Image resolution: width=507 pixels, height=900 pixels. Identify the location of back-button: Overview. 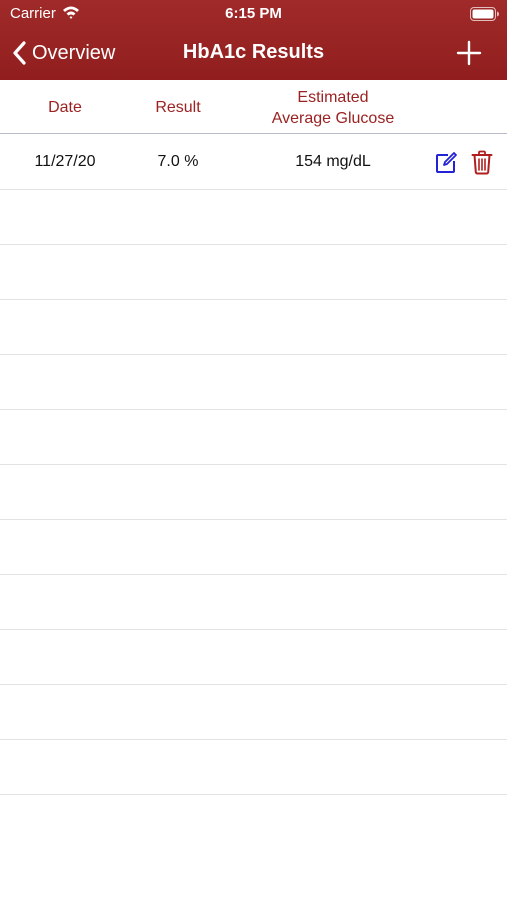
(63, 53).